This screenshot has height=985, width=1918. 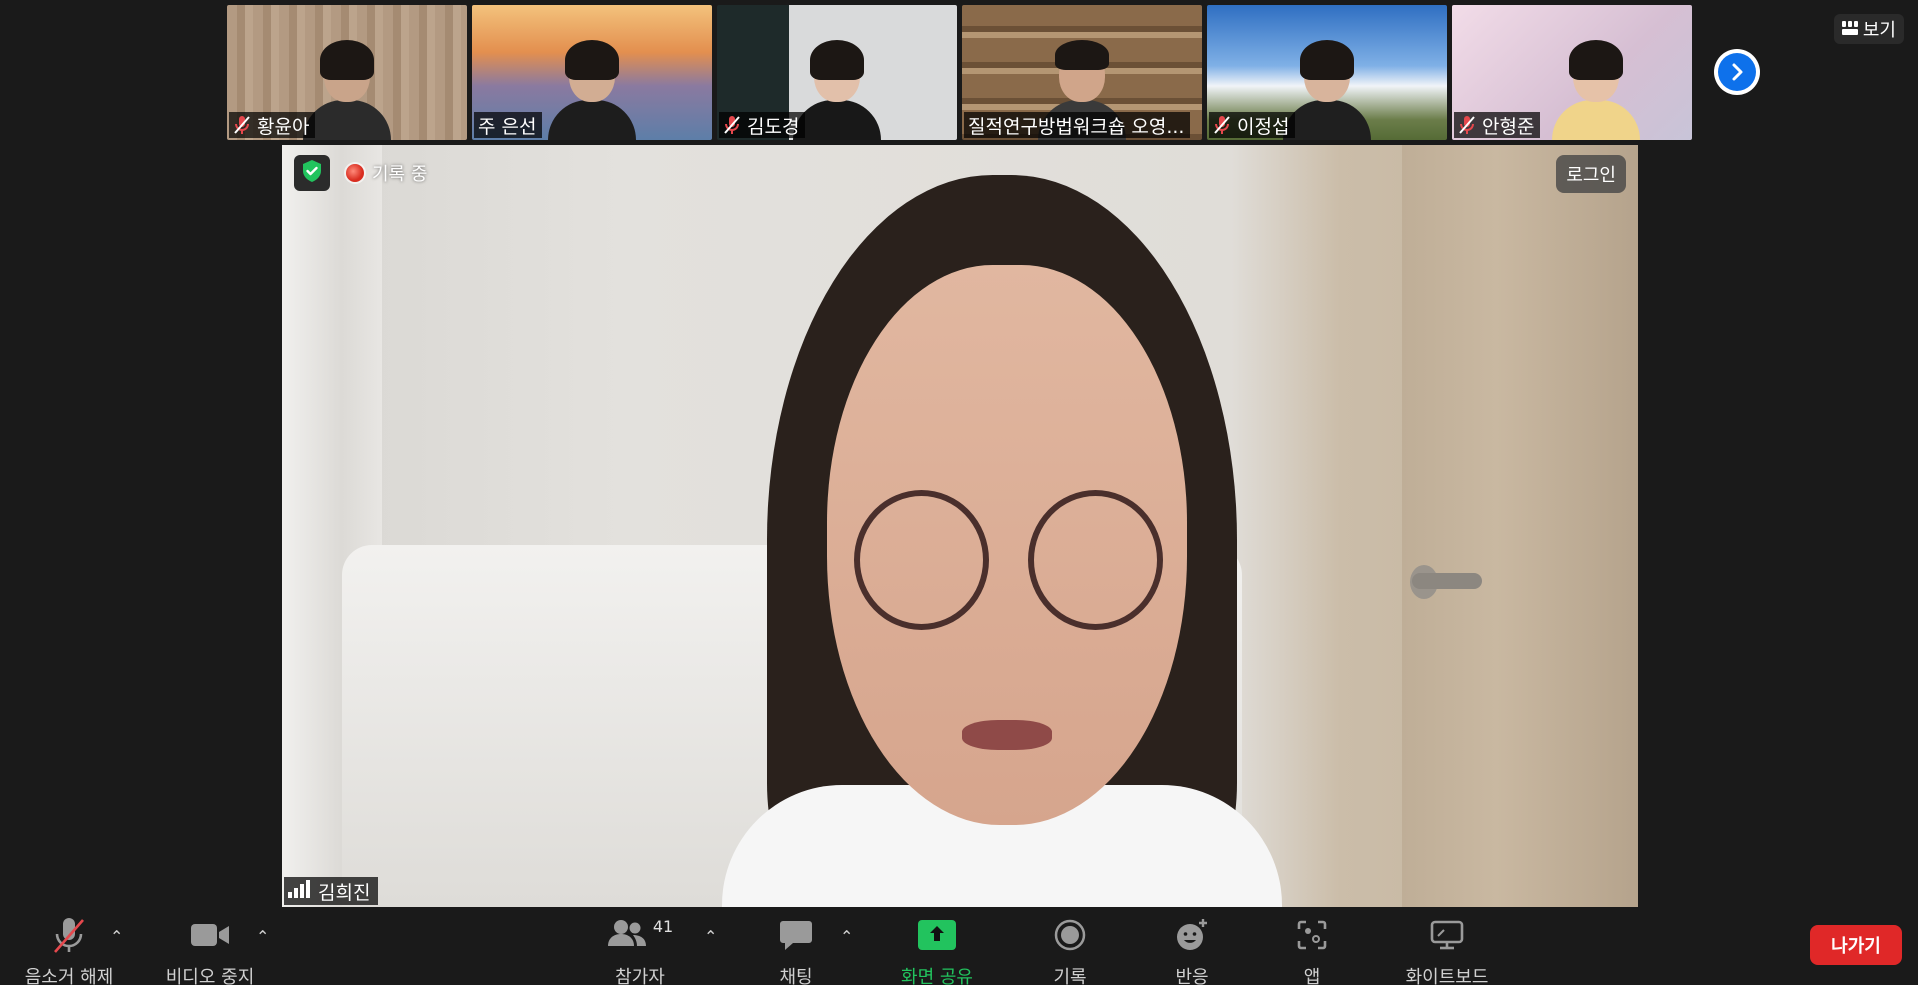 I want to click on speaker-glasses-right, so click(x=1095, y=560).